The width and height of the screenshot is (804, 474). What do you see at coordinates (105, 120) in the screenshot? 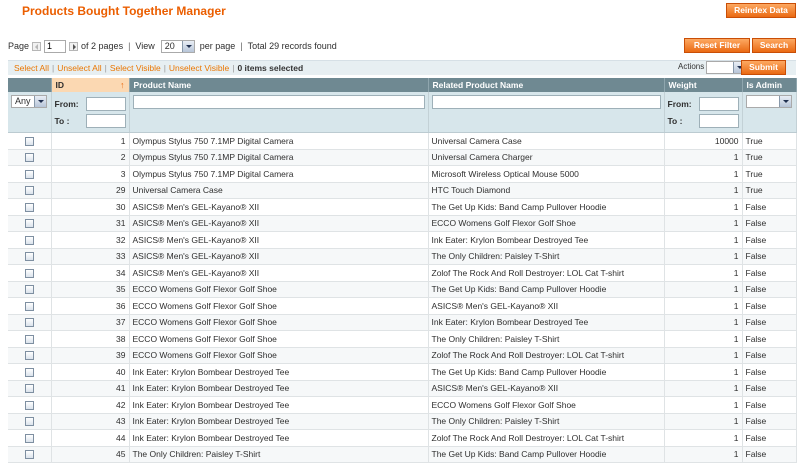
I see `id-to-input` at bounding box center [105, 120].